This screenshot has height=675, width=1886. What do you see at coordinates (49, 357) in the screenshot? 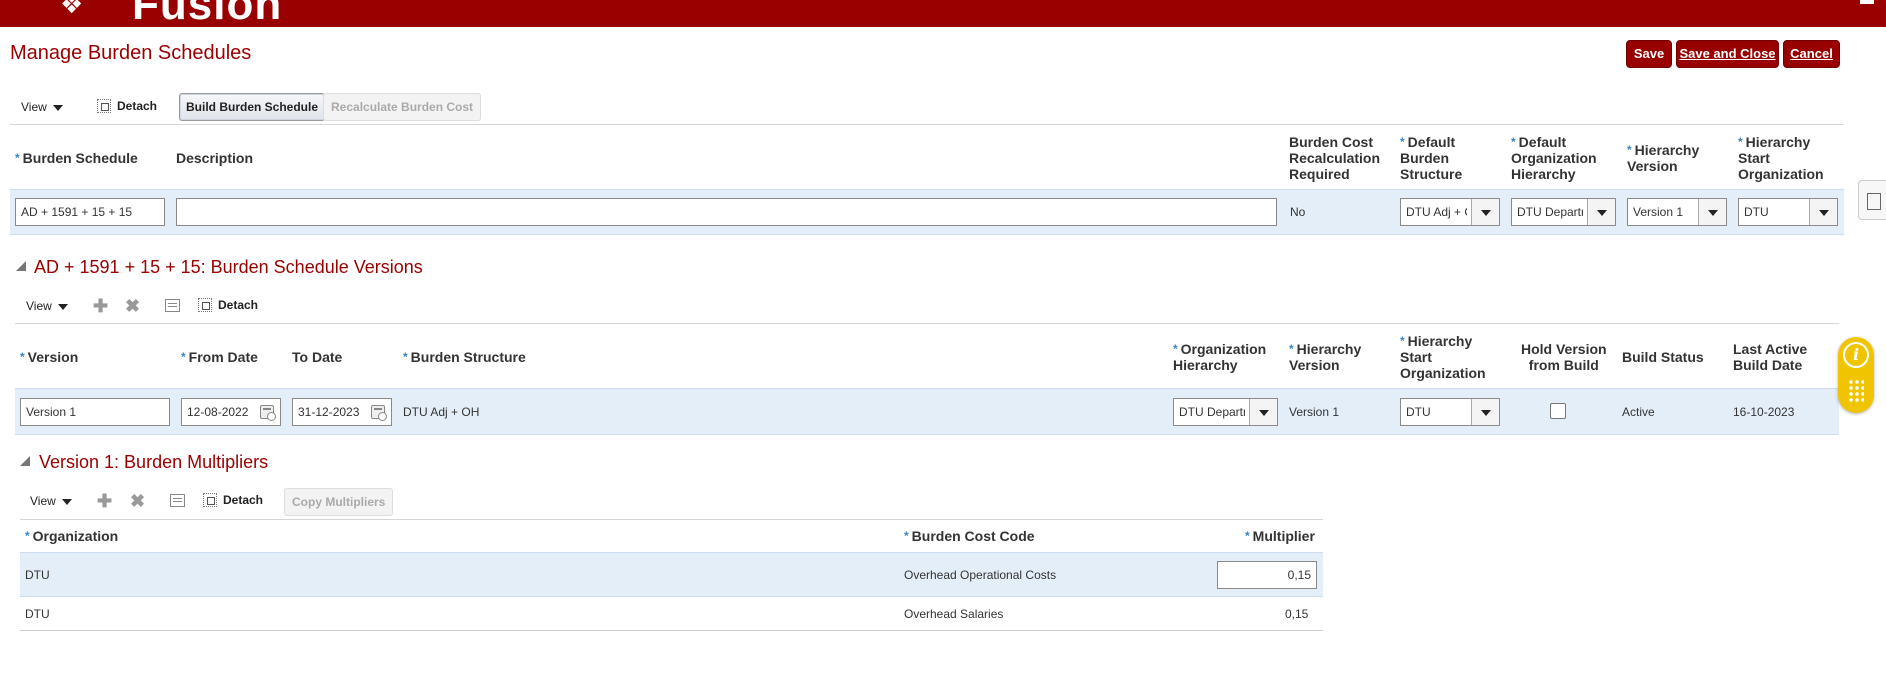
I see `col-version: * Version` at bounding box center [49, 357].